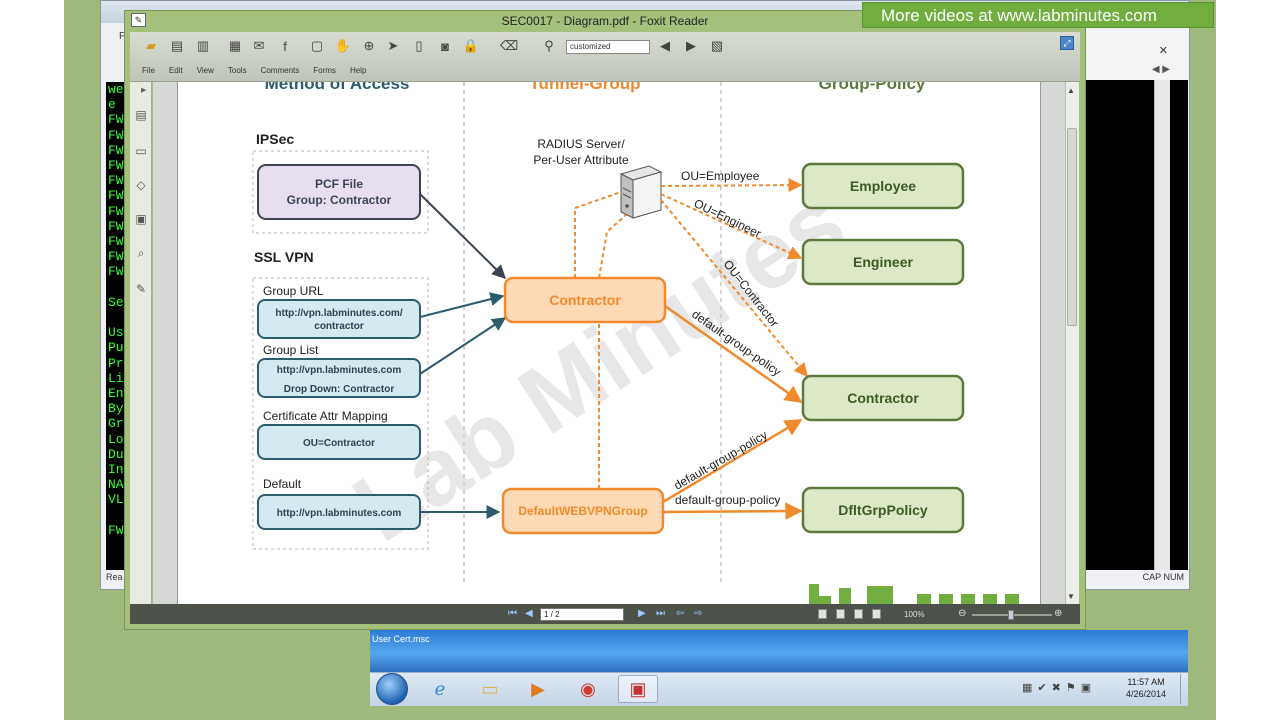 The image size is (1280, 720). What do you see at coordinates (325, 416) in the screenshot?
I see `cert-mapping-label: Certificate Attr Mapping` at bounding box center [325, 416].